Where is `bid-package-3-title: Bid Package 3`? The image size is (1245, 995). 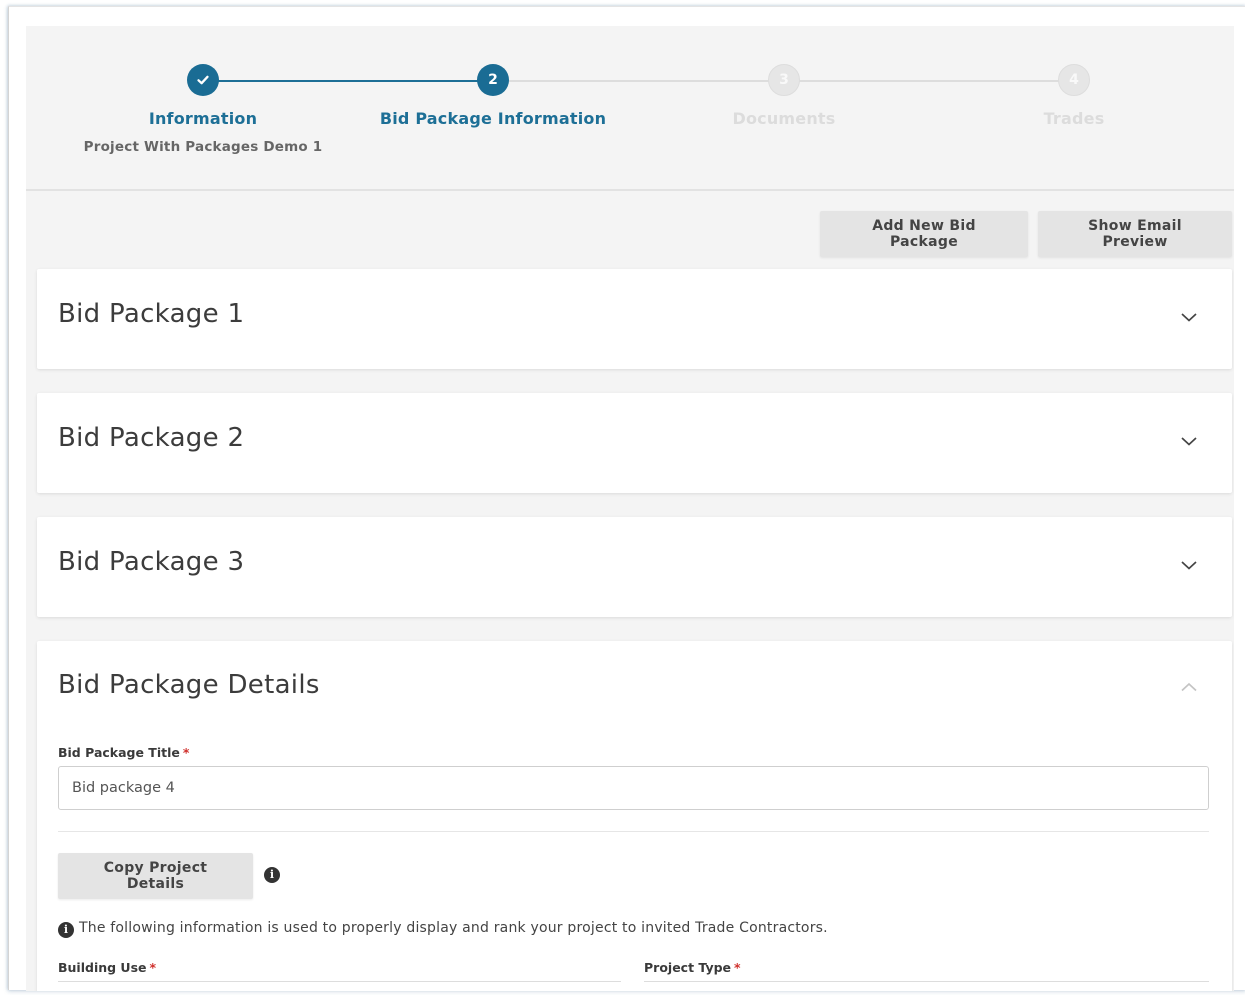
bid-package-3-title: Bid Package 3 is located at coordinates (151, 562).